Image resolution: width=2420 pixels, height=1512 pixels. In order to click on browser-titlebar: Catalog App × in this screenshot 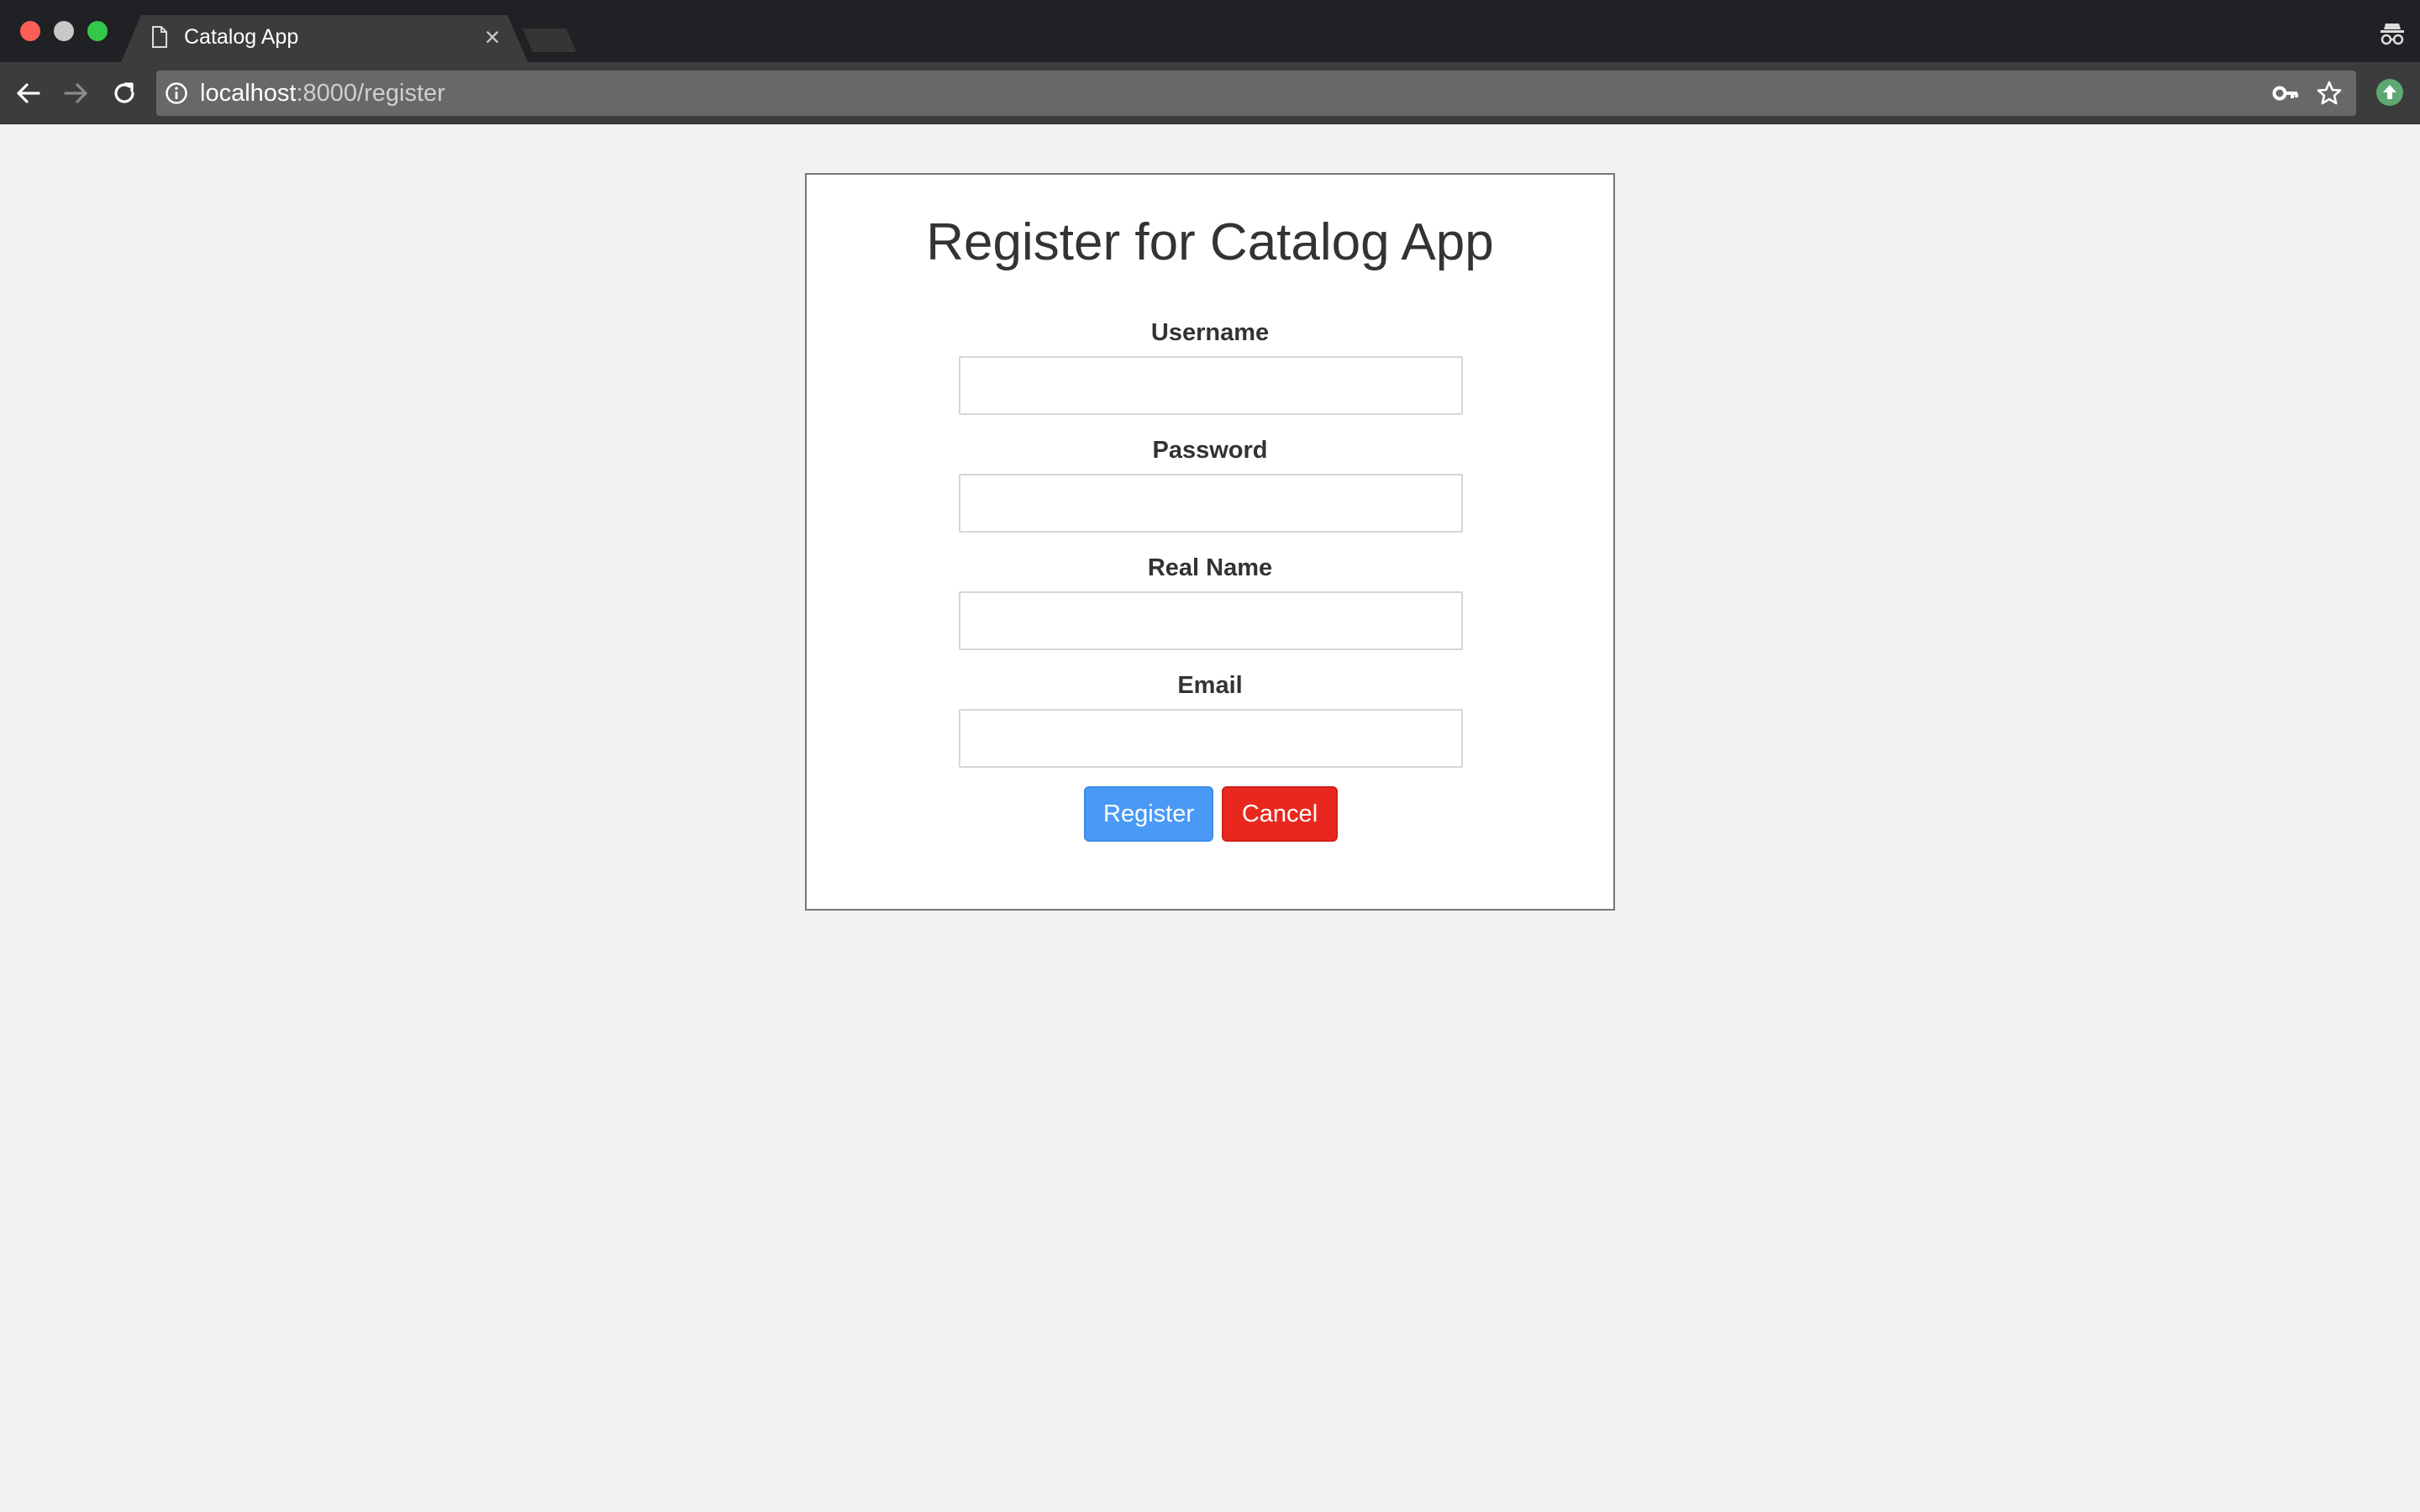, I will do `click(1210, 31)`.